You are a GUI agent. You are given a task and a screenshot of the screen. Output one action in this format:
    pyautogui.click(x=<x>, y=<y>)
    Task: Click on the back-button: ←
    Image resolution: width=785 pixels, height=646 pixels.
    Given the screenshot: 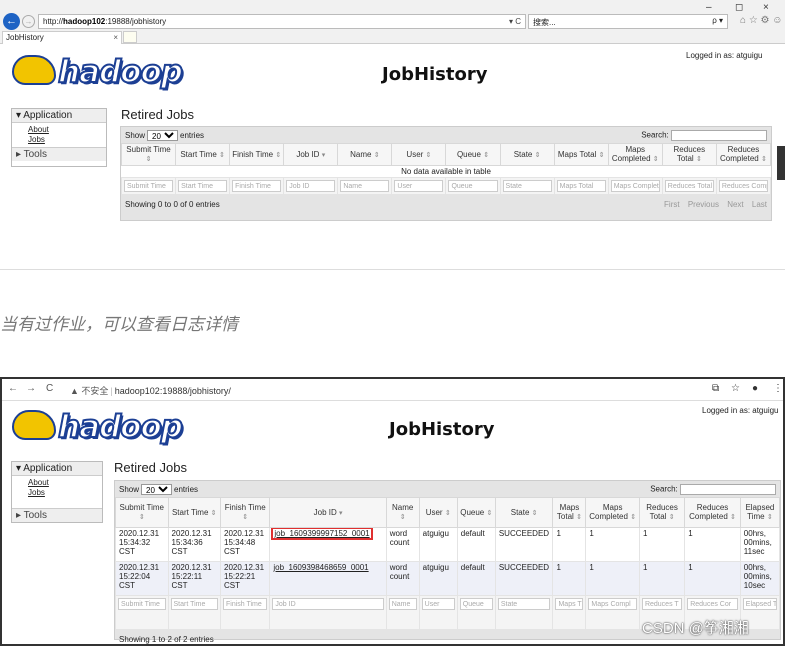 What is the action you would take?
    pyautogui.click(x=11, y=21)
    